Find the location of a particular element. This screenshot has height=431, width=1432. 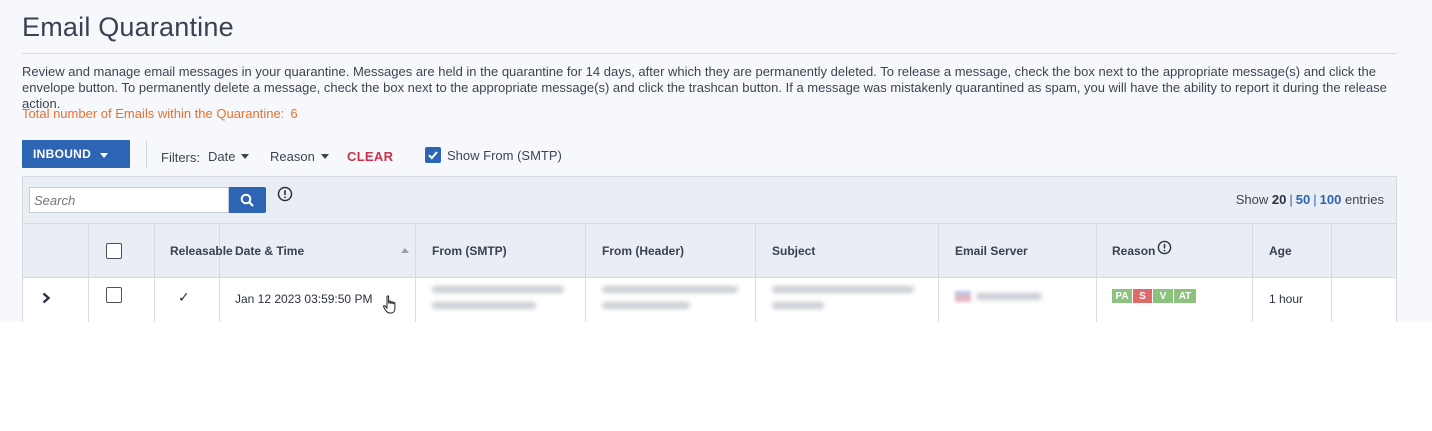

redacted-from-header is located at coordinates (670, 289).